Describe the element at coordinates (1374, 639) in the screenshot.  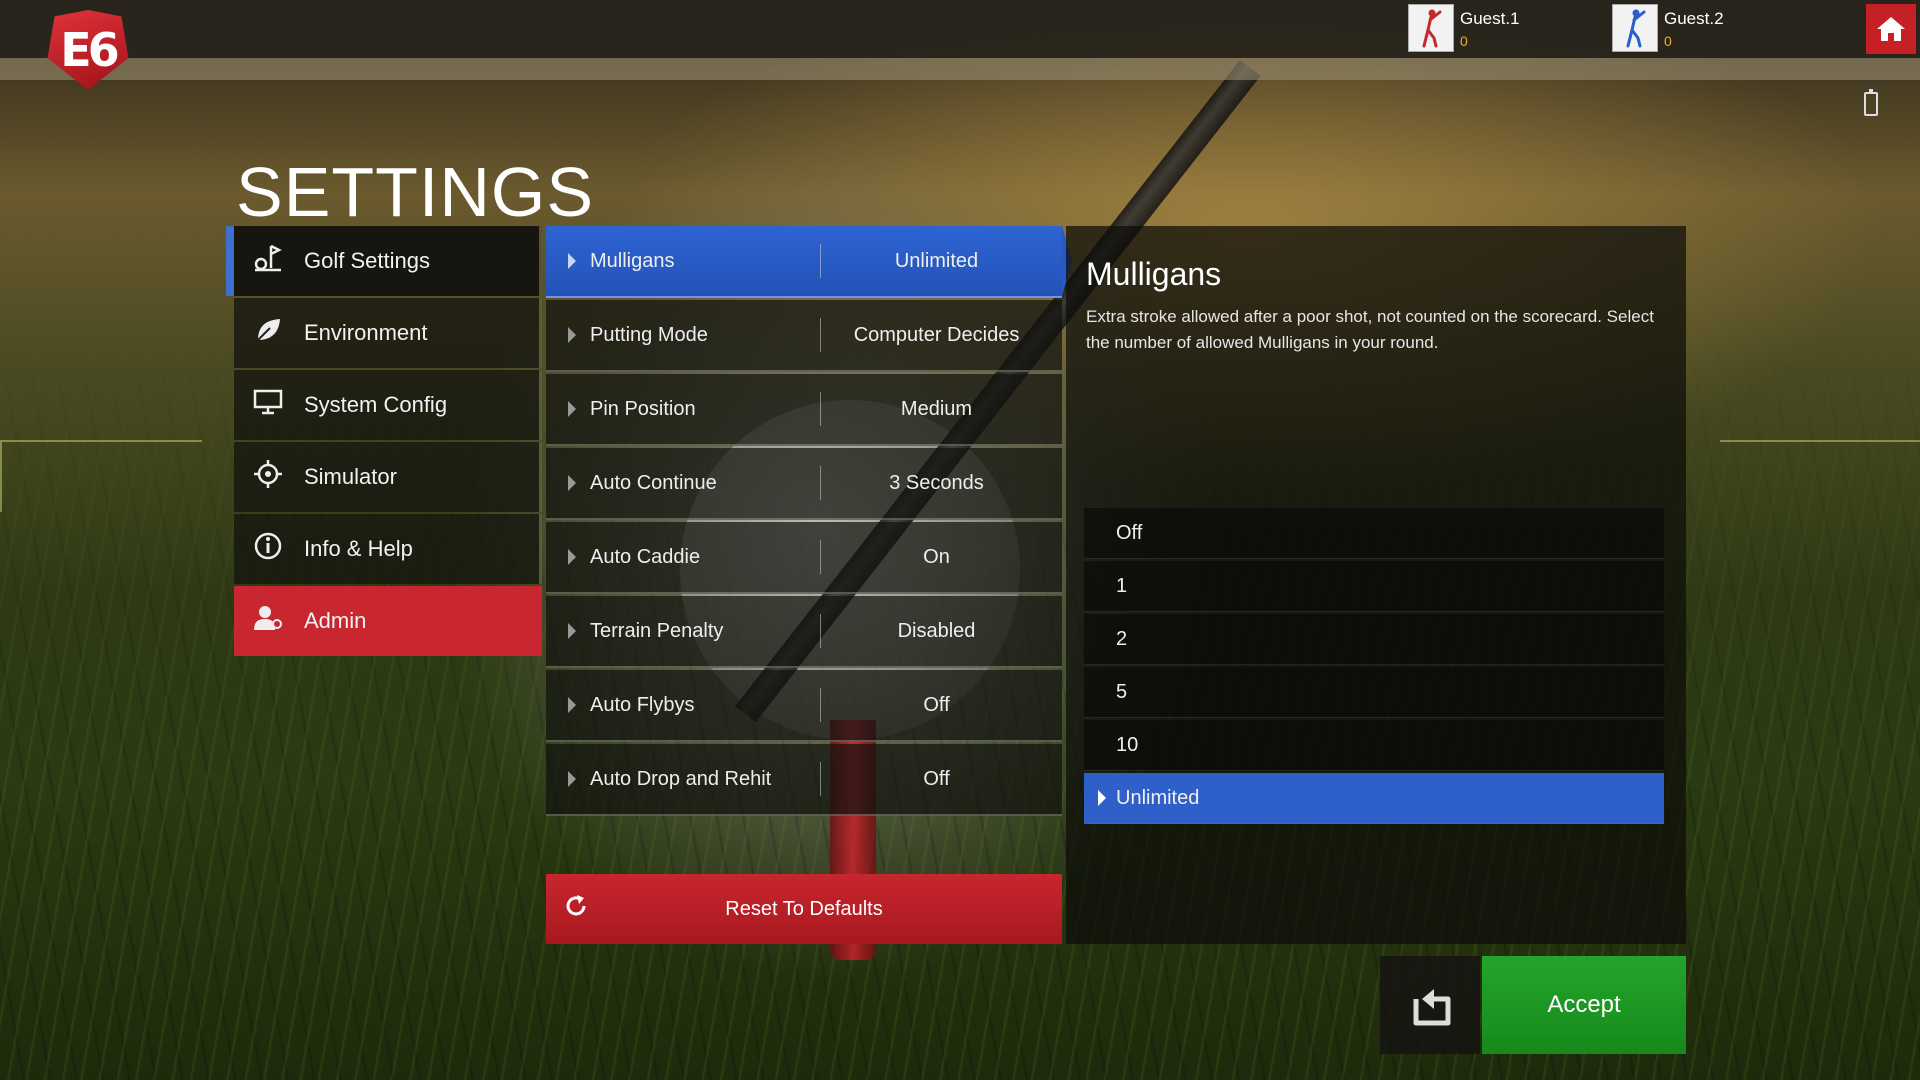
I see `choice-2: 2` at that location.